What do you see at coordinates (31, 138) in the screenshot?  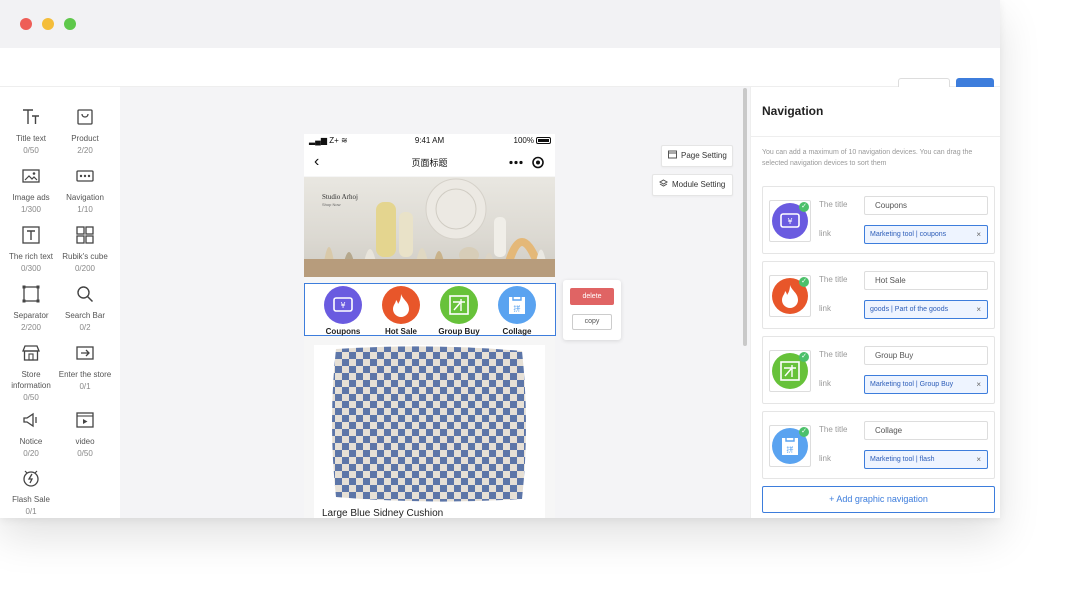 I see `component-label: Title text` at bounding box center [31, 138].